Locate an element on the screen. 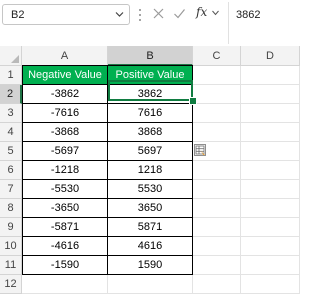 This screenshot has height=294, width=320. row-header-2: 2 is located at coordinates (11, 94).